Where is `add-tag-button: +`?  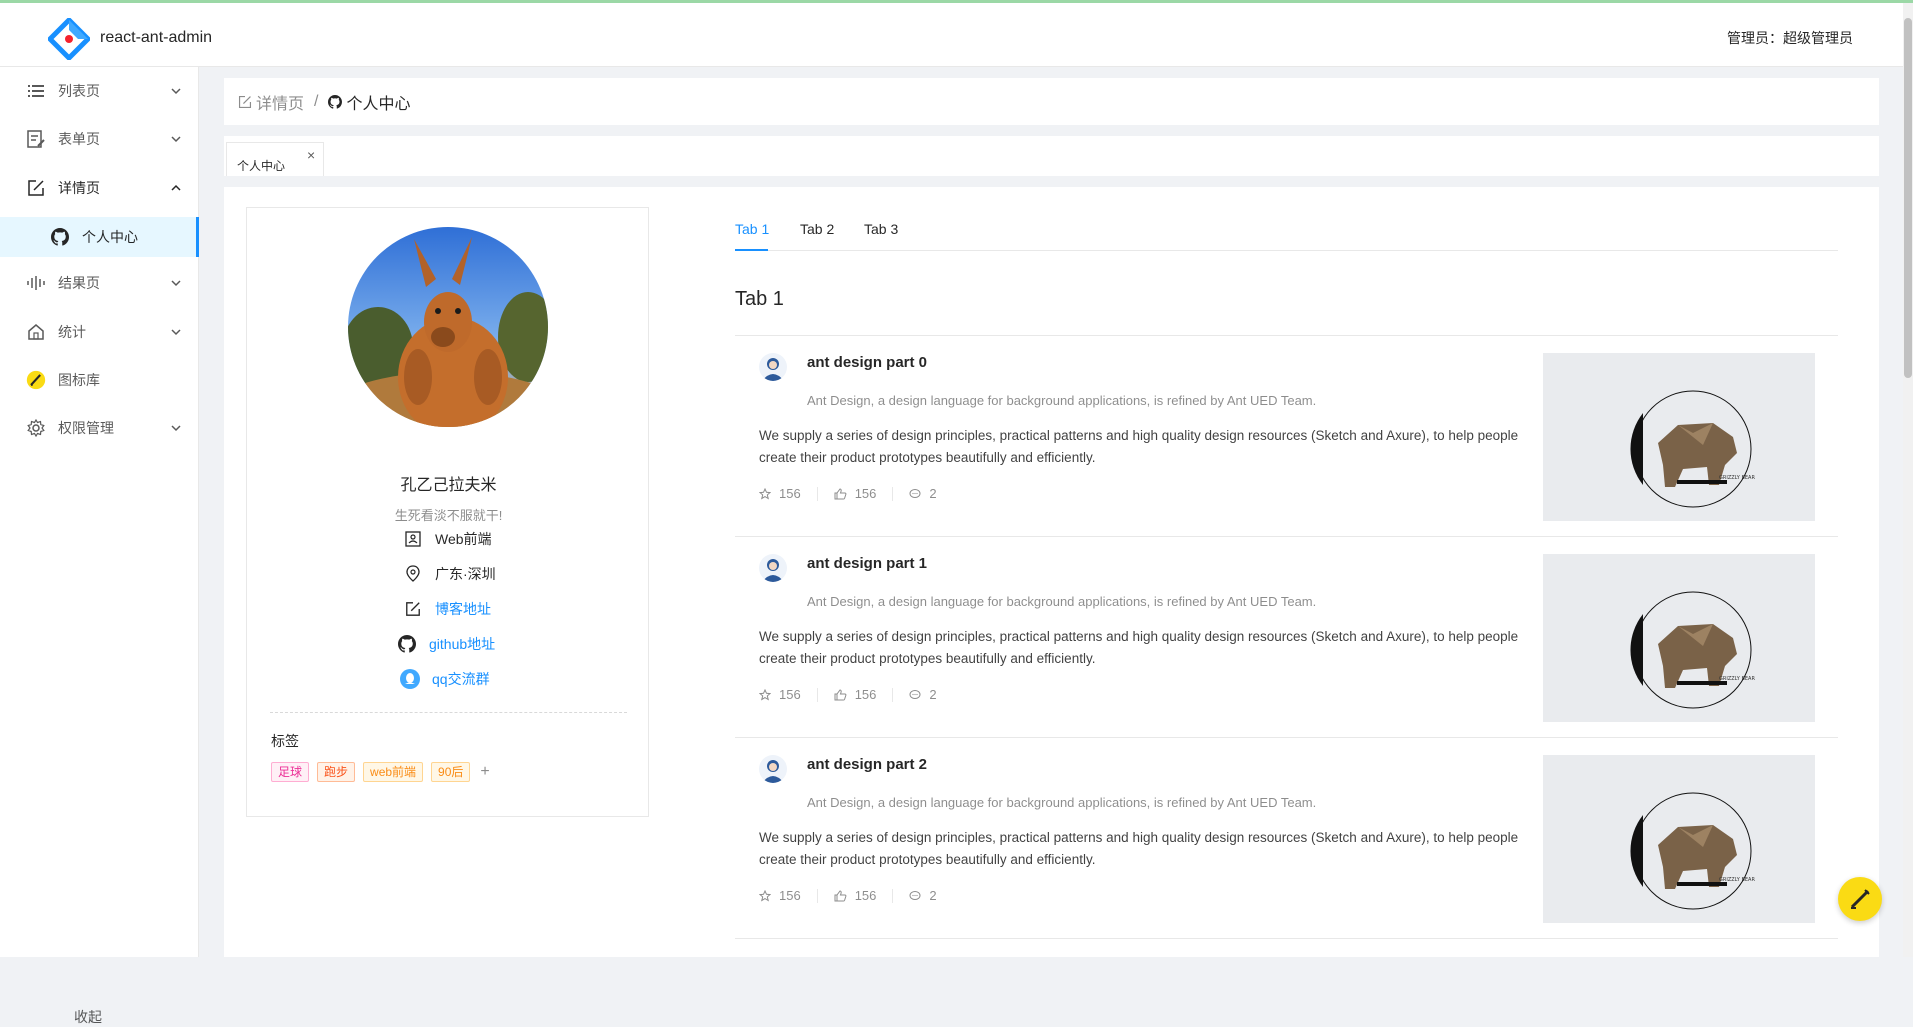 add-tag-button: + is located at coordinates (484, 772).